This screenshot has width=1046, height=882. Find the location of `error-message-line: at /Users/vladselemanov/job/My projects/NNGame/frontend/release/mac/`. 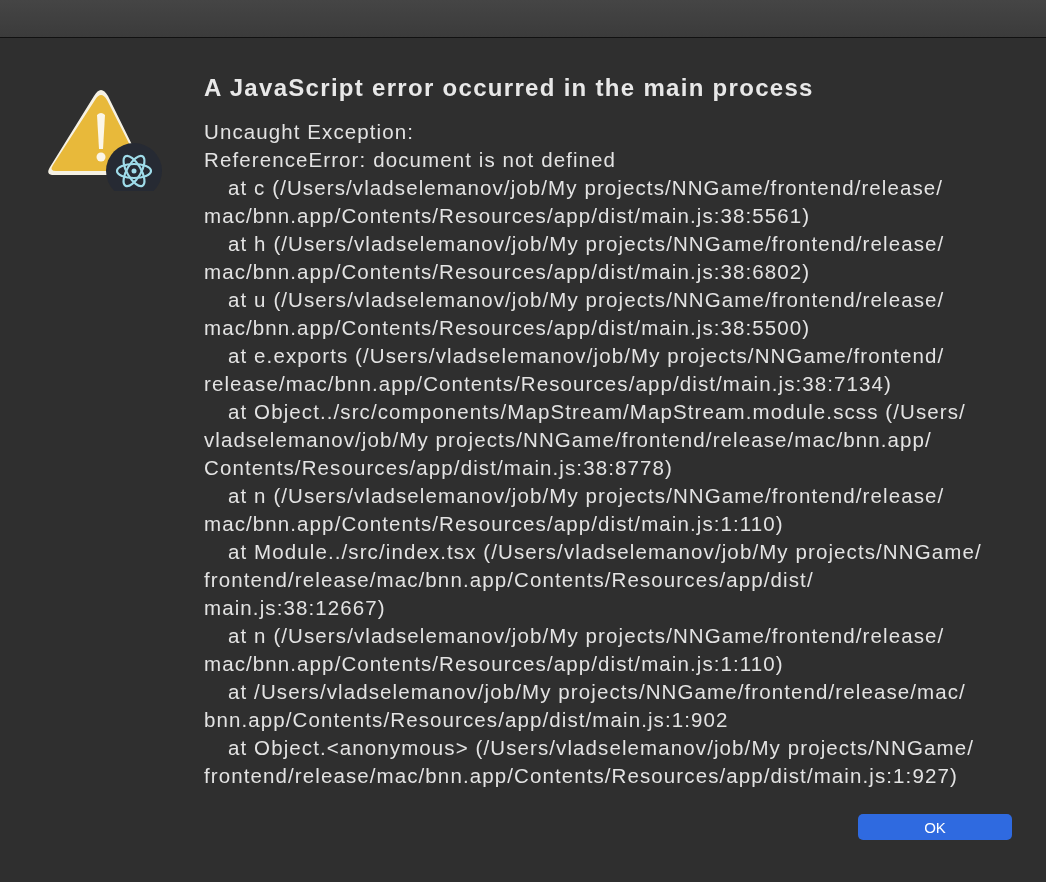

error-message-line: at /Users/vladselemanov/job/My projects/NNGame/frontend/release/mac/ is located at coordinates (597, 692).